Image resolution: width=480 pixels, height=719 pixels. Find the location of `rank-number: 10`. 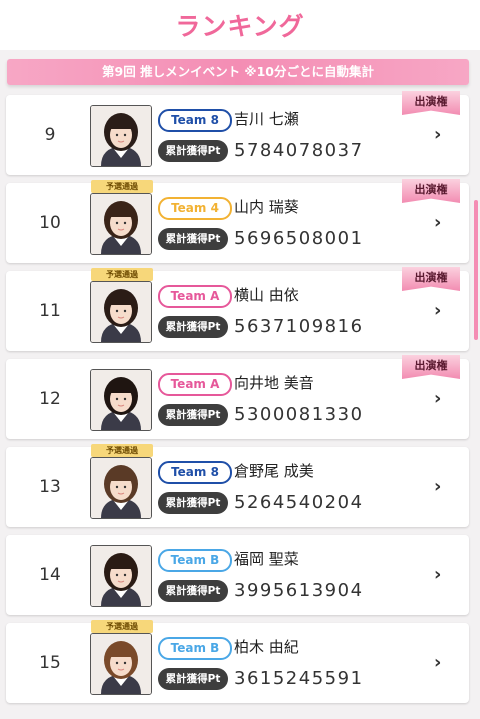

rank-number: 10 is located at coordinates (50, 223).